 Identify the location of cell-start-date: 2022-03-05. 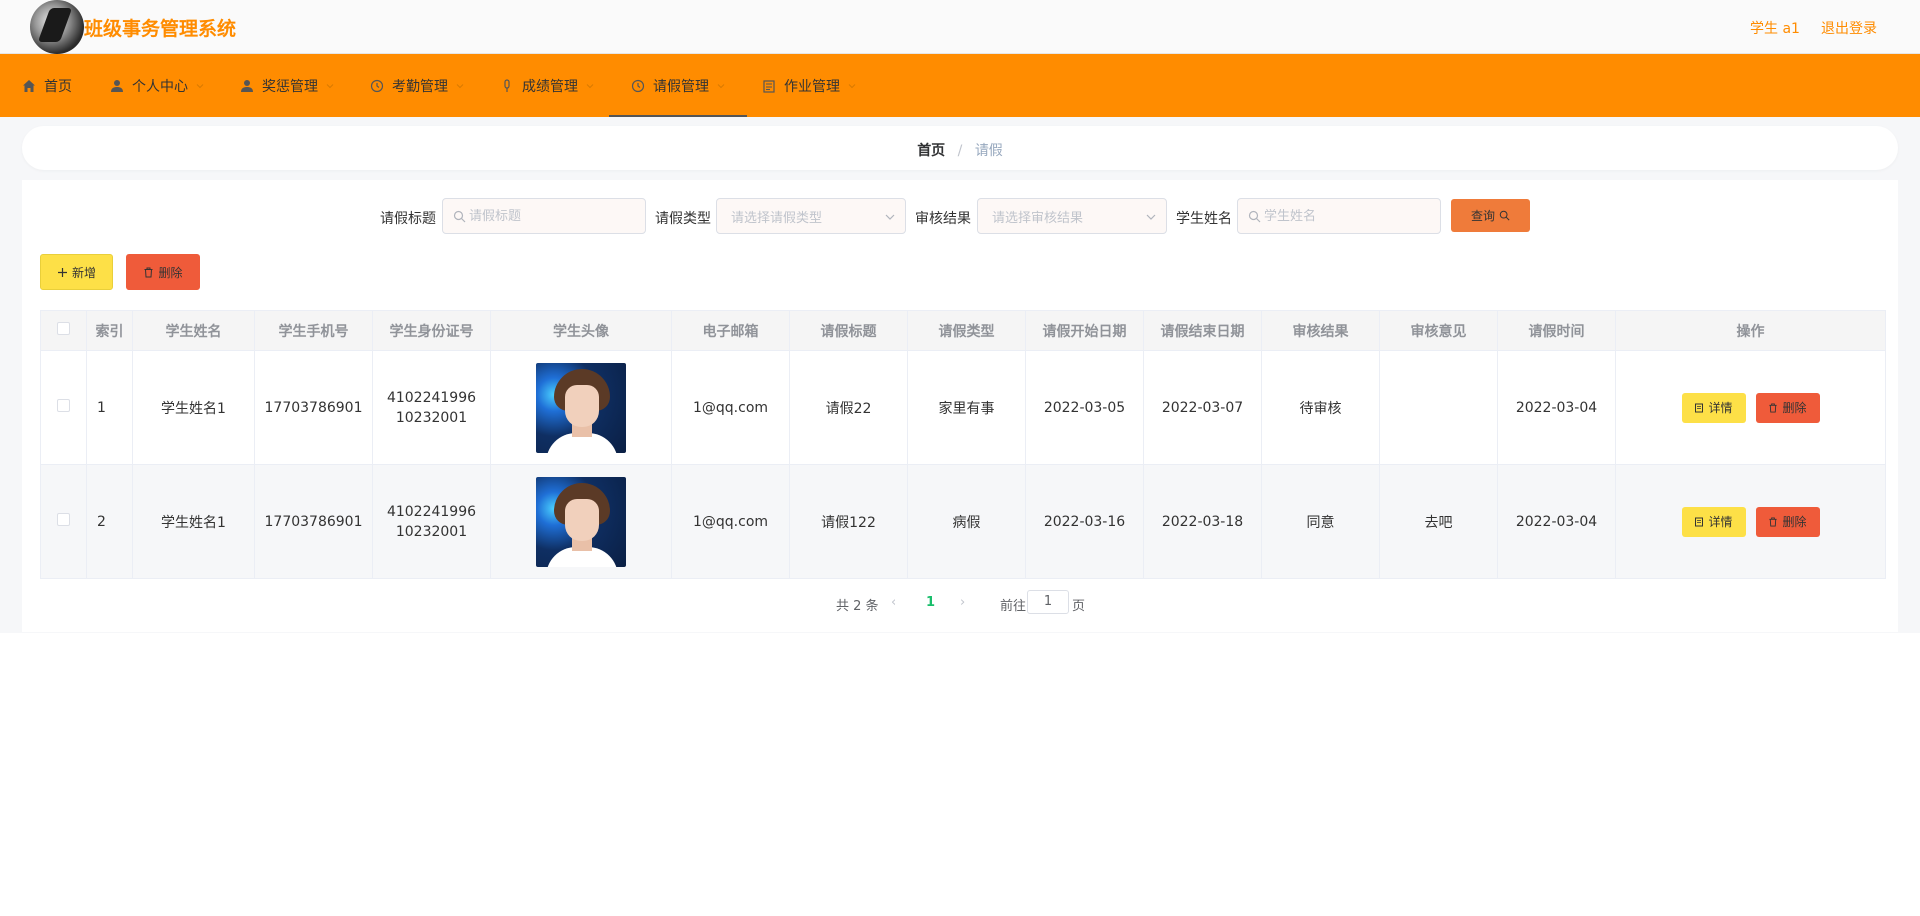
(1084, 407).